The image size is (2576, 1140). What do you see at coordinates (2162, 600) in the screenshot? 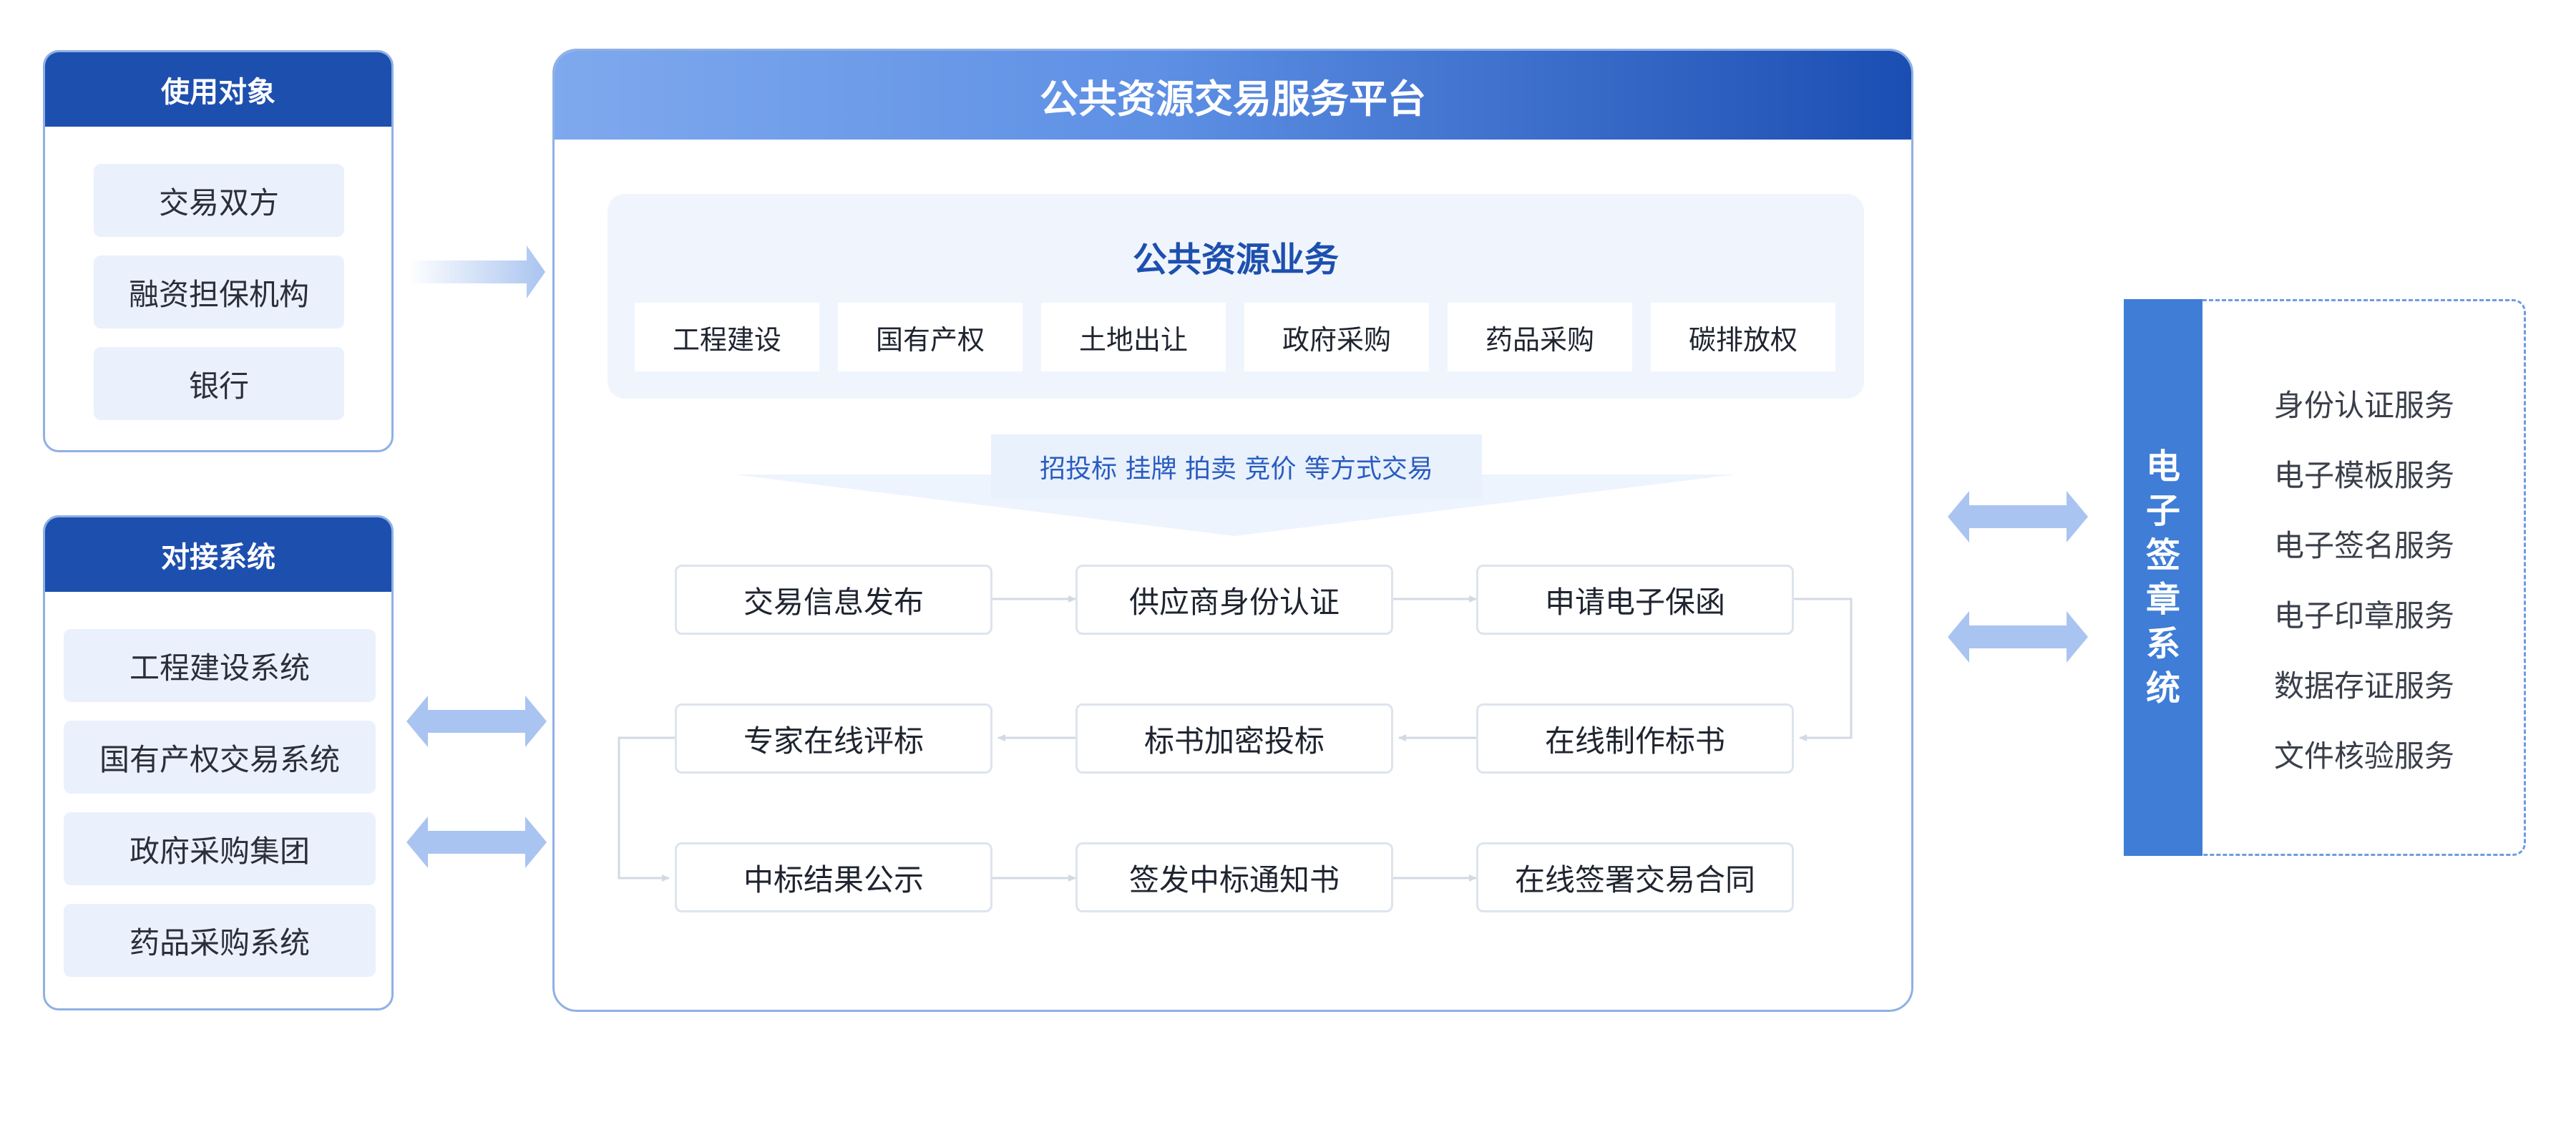
I see `title-char: 章` at bounding box center [2162, 600].